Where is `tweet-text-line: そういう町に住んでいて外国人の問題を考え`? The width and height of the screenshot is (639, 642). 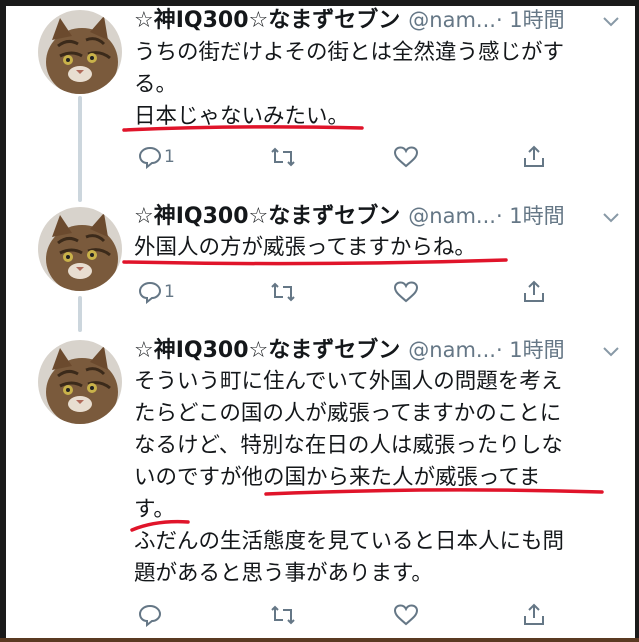 tweet-text-line: そういう町に住んでいて外国人の問題を考え is located at coordinates (348, 381).